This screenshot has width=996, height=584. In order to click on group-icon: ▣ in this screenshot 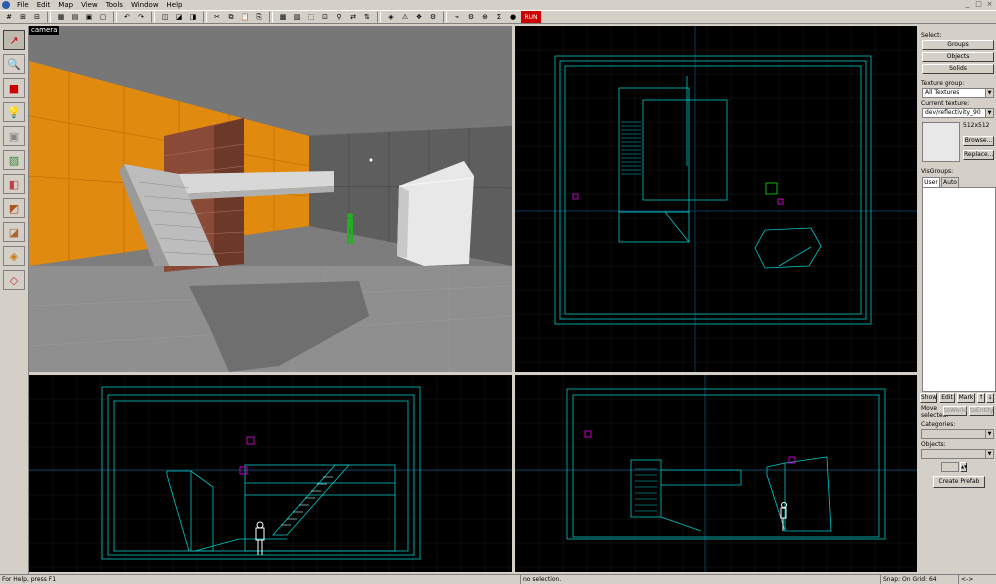, I will do `click(89, 17)`.